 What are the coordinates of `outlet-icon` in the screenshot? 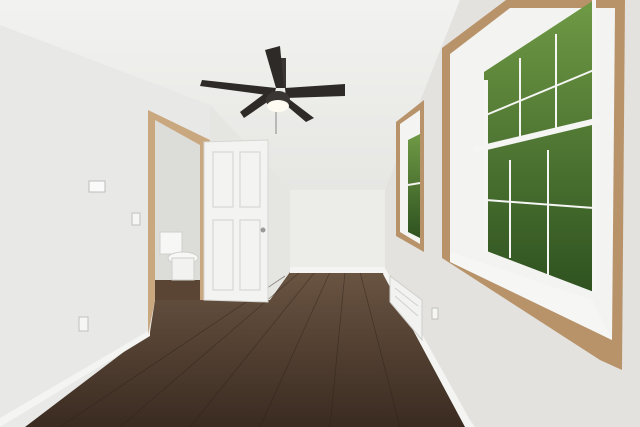 It's located at (83, 324).